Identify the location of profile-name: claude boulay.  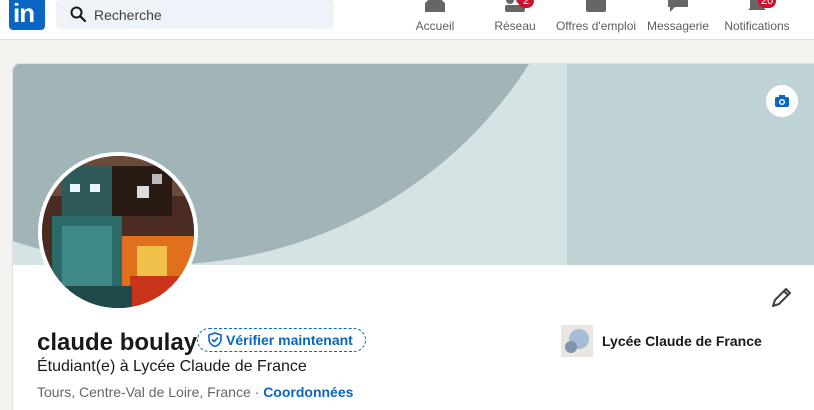
(117, 342).